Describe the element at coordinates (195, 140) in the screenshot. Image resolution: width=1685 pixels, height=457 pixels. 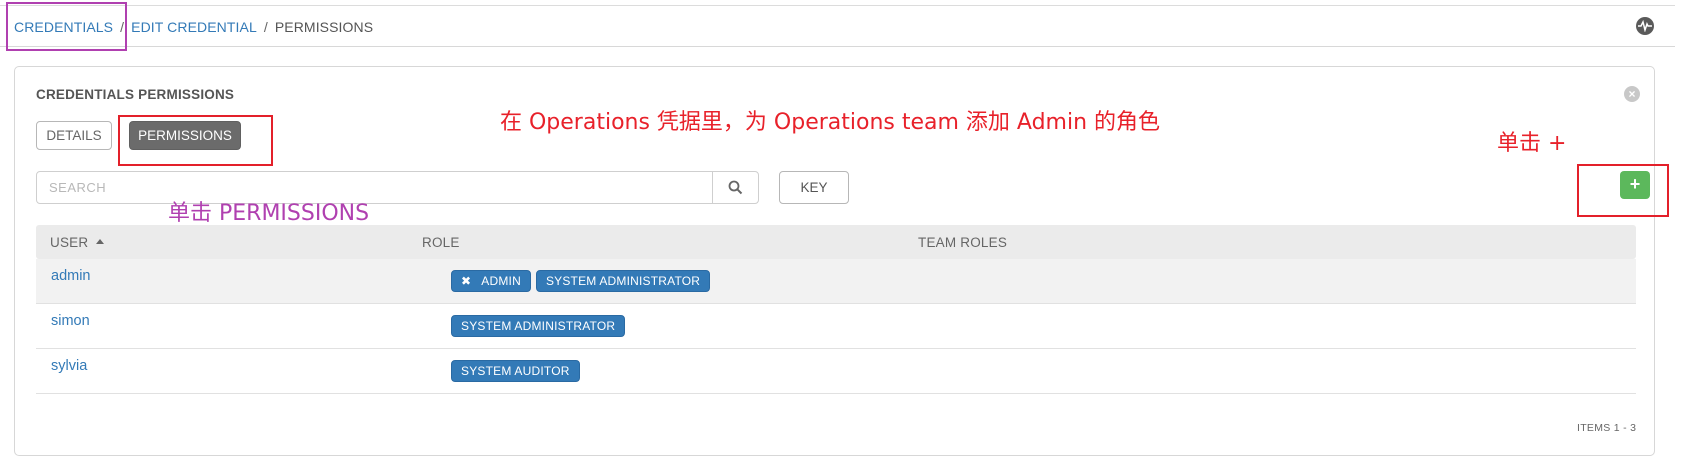
I see `annotation-box-permissions-tab` at that location.